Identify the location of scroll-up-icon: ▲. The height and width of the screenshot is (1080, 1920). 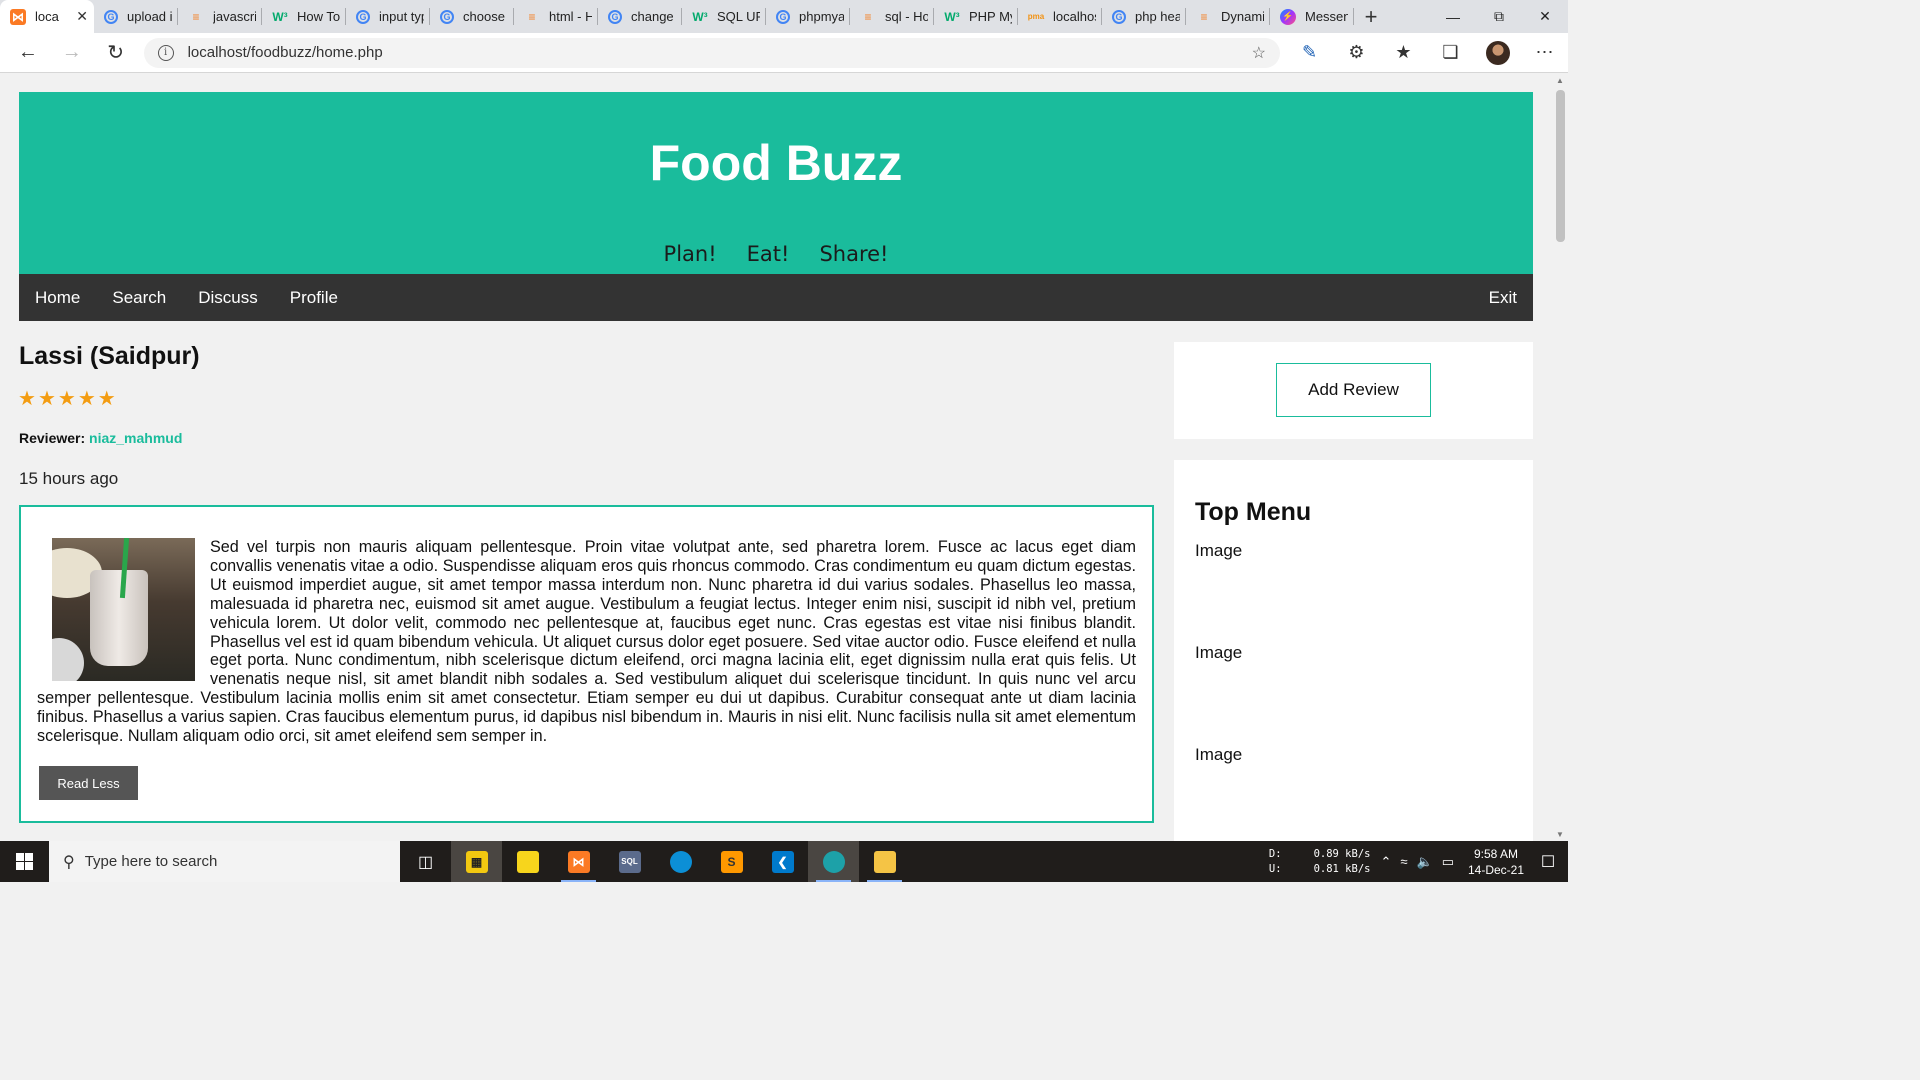
(1560, 80).